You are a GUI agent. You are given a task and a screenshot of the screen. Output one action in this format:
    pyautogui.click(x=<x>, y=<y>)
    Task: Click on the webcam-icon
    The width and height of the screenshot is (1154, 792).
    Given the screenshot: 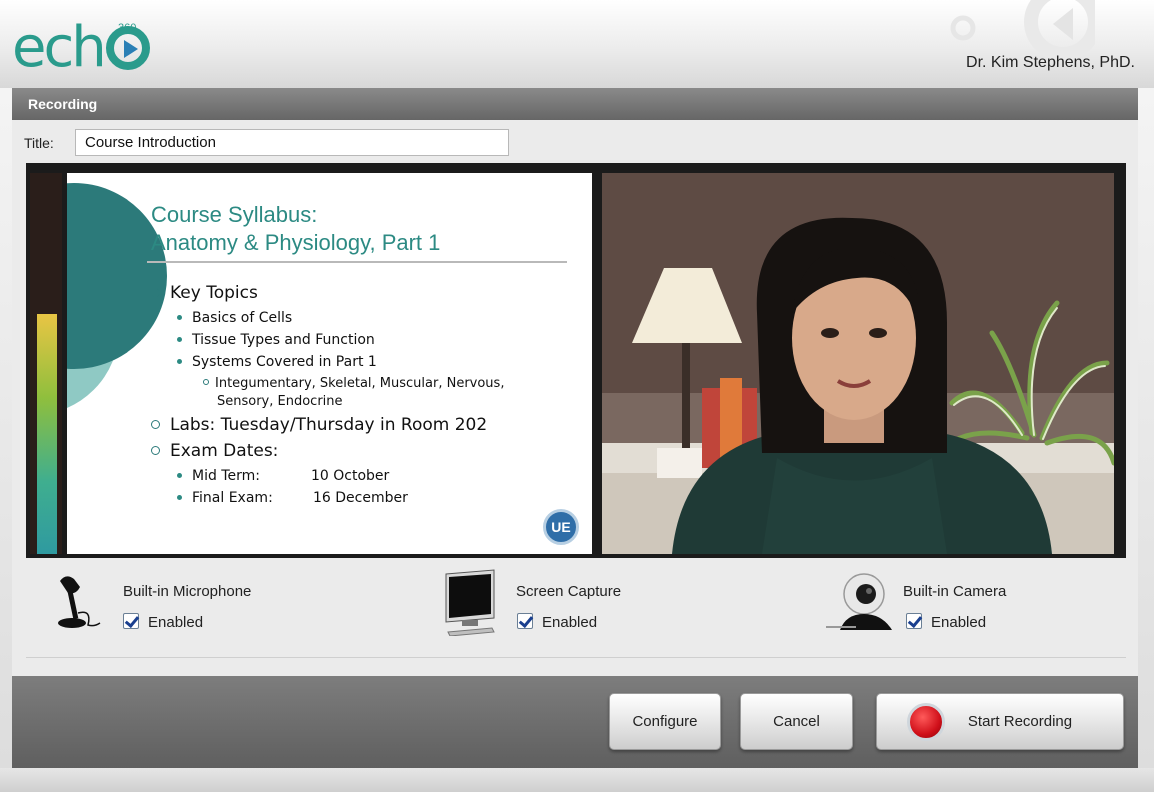 What is the action you would take?
    pyautogui.click(x=859, y=601)
    